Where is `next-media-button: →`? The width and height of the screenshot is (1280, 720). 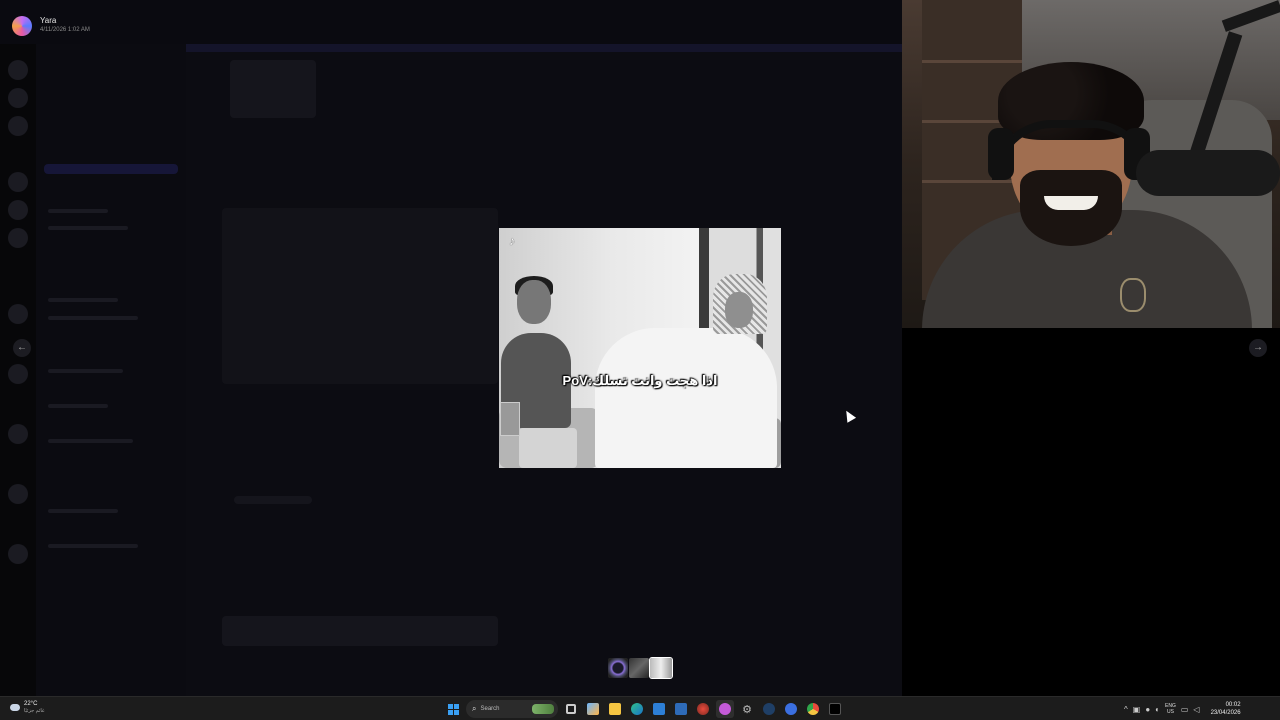
next-media-button: → is located at coordinates (1258, 348).